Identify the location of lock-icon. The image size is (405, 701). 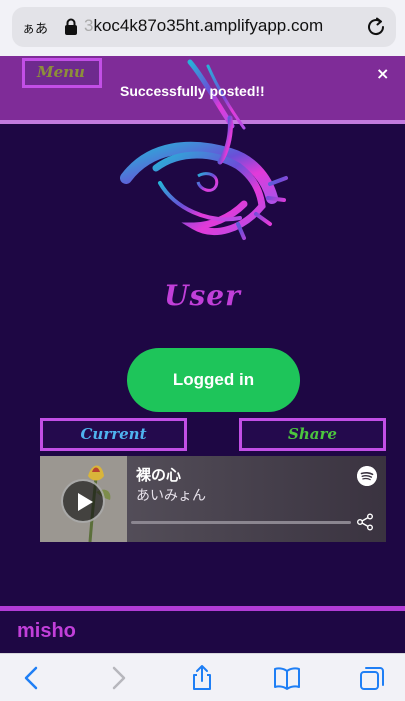
(71, 26).